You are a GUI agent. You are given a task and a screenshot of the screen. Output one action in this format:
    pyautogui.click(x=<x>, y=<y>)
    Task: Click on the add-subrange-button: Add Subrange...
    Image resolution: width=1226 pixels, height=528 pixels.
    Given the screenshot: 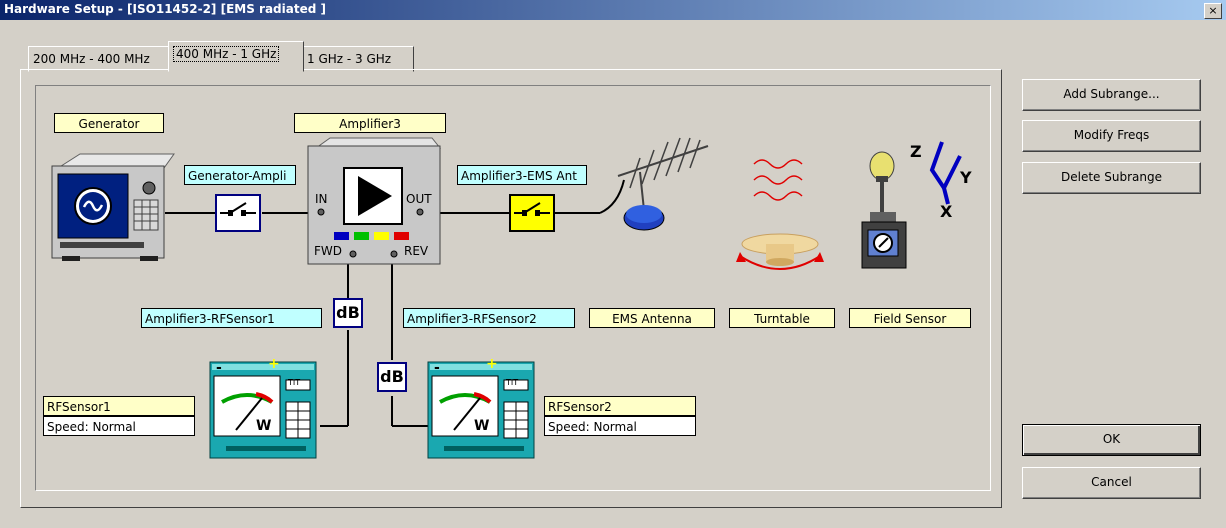 What is the action you would take?
    pyautogui.click(x=1111, y=95)
    